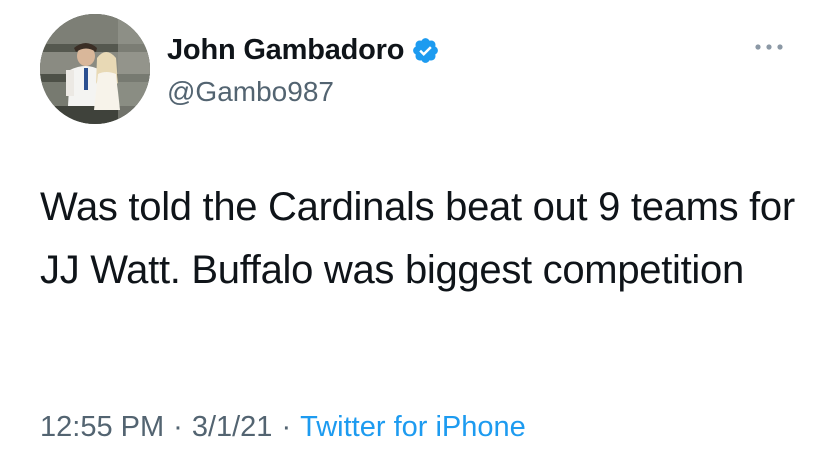 Image resolution: width=828 pixels, height=475 pixels. I want to click on tweet-time: 12:55 PM, so click(102, 427).